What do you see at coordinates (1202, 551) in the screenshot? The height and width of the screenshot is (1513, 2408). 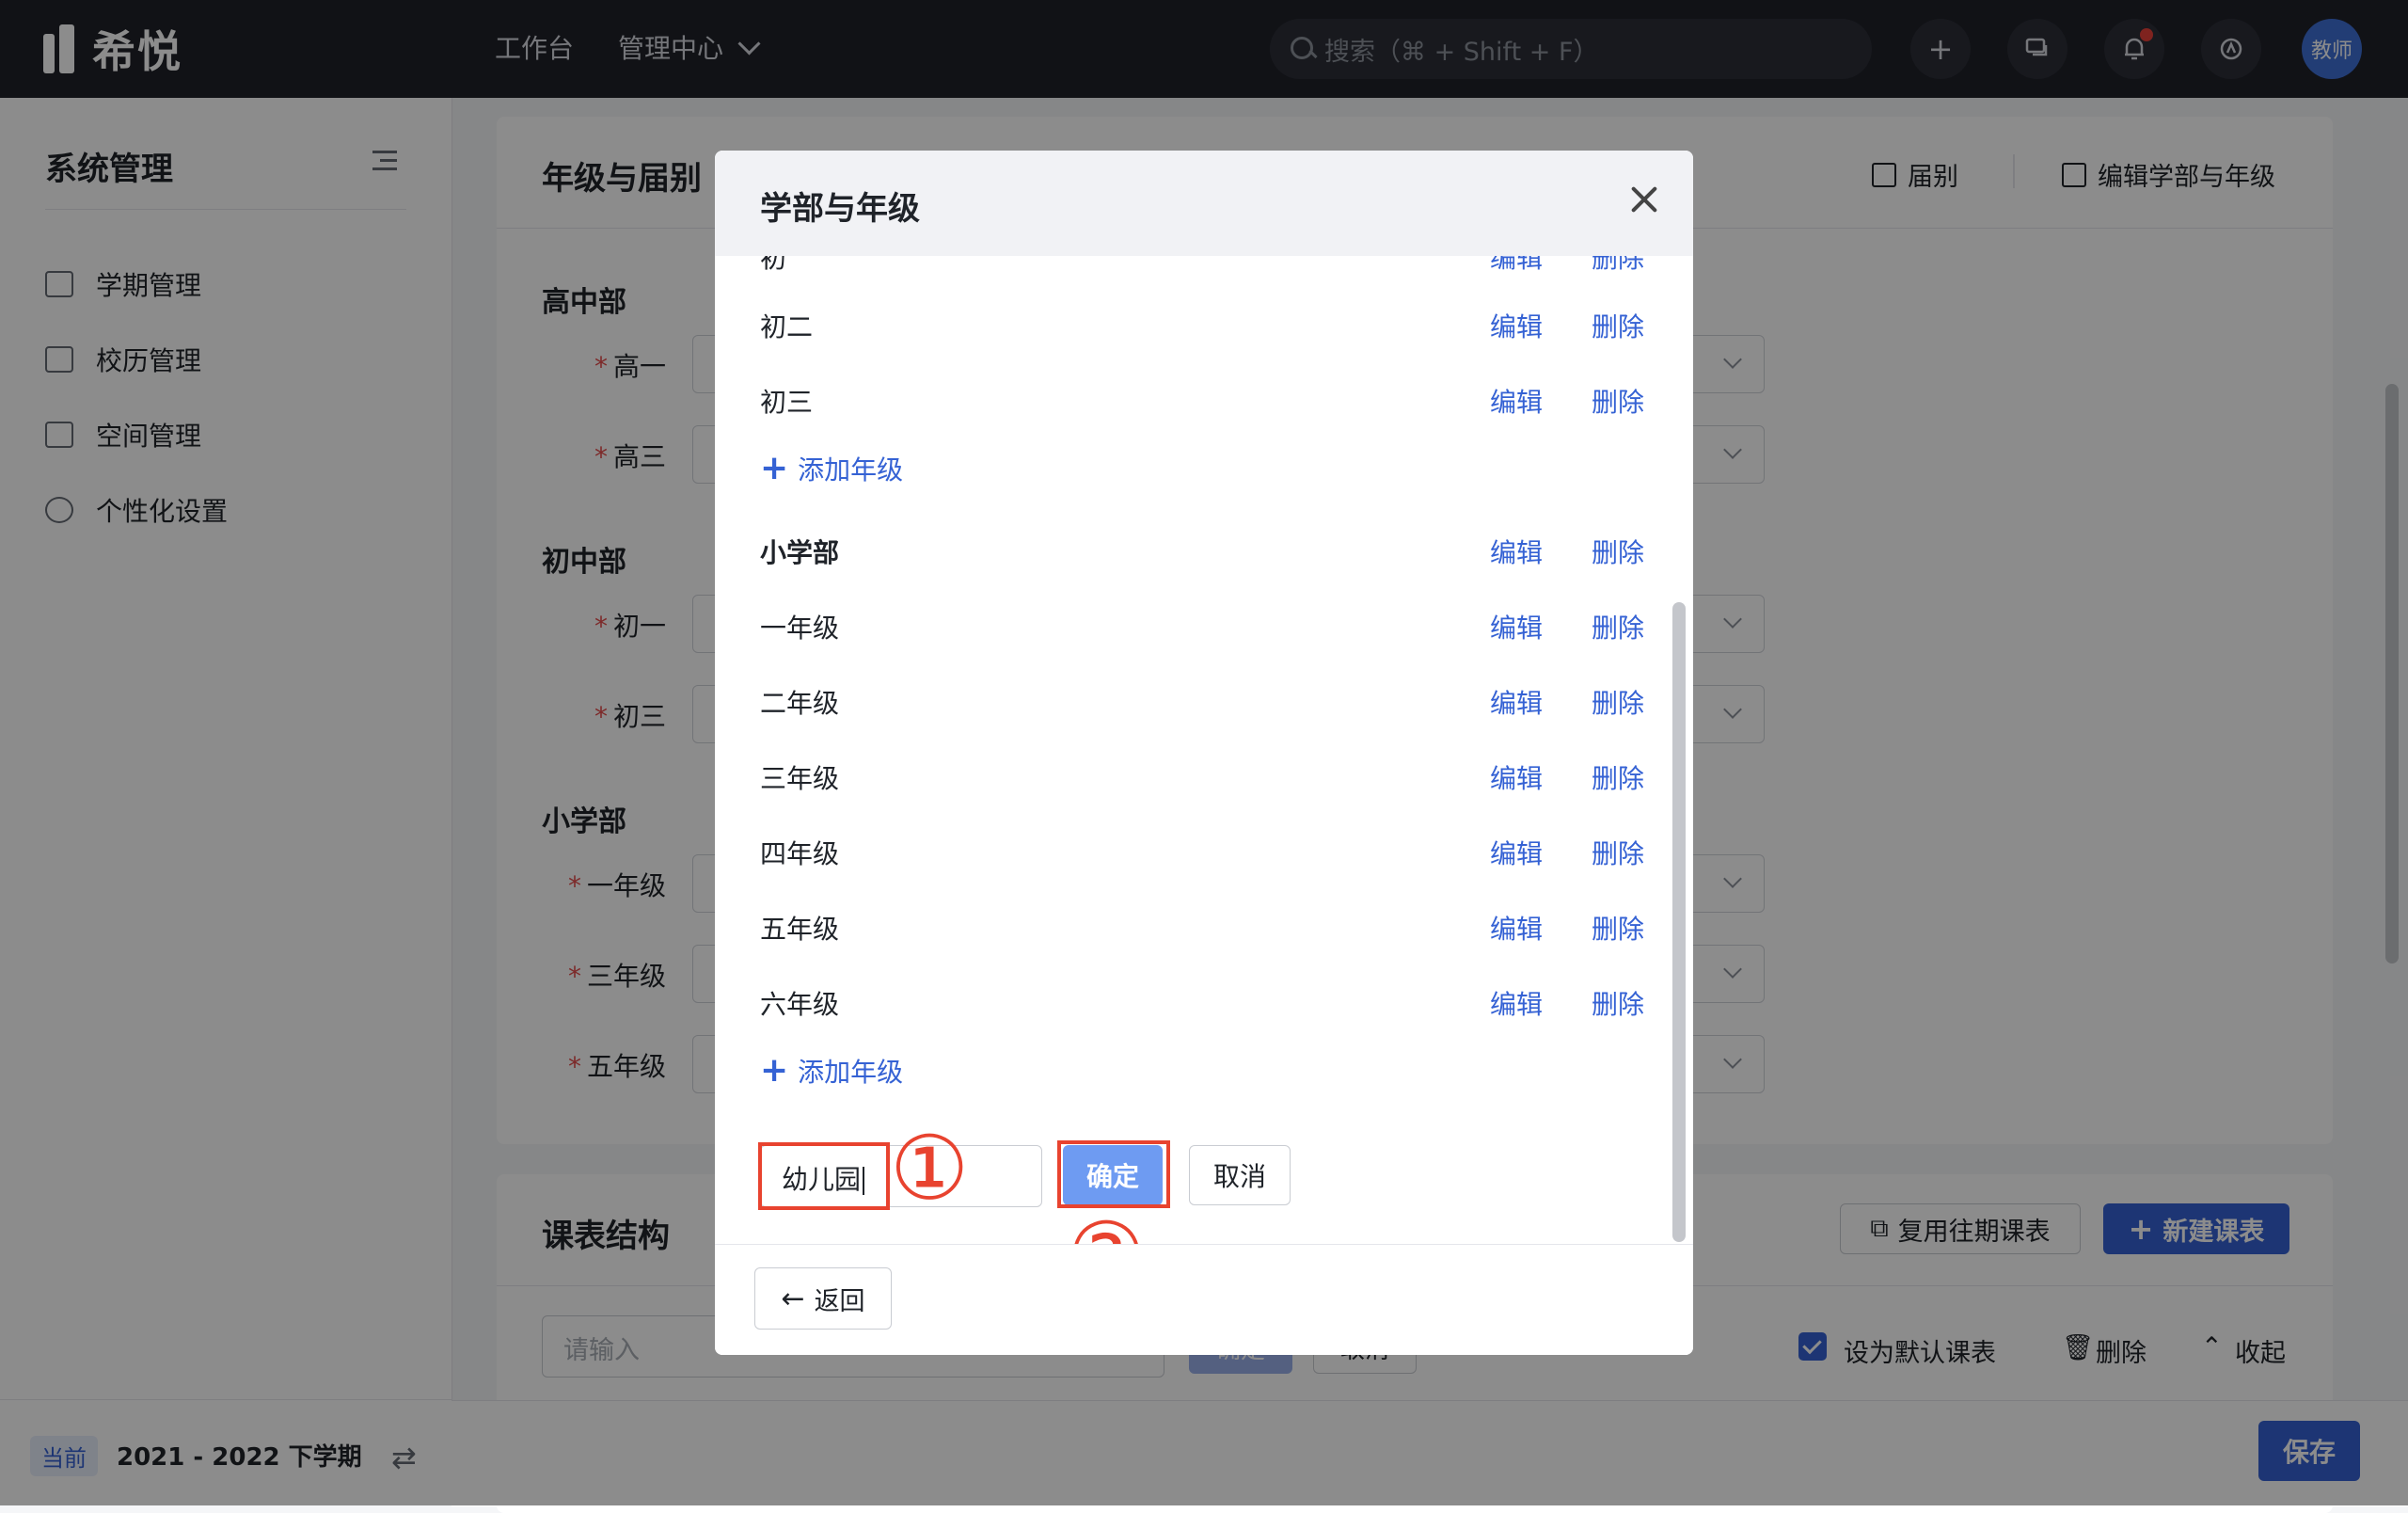 I see `section-row: 小学部 编辑 删除` at bounding box center [1202, 551].